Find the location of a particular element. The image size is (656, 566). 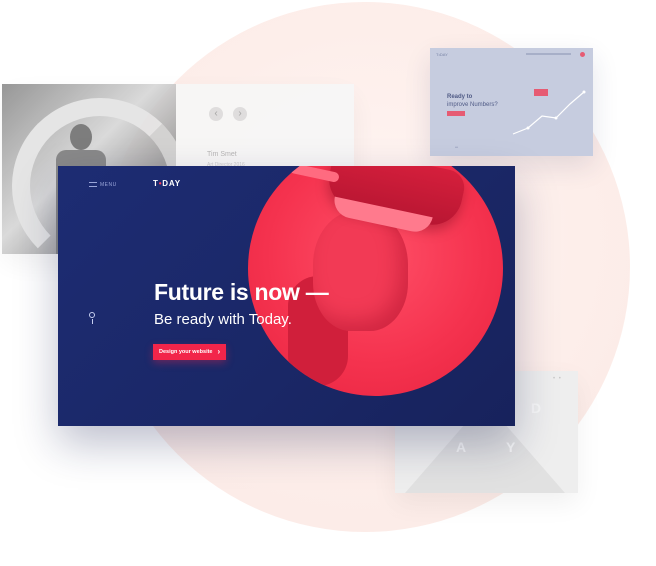

next-button: › is located at coordinates (240, 114).